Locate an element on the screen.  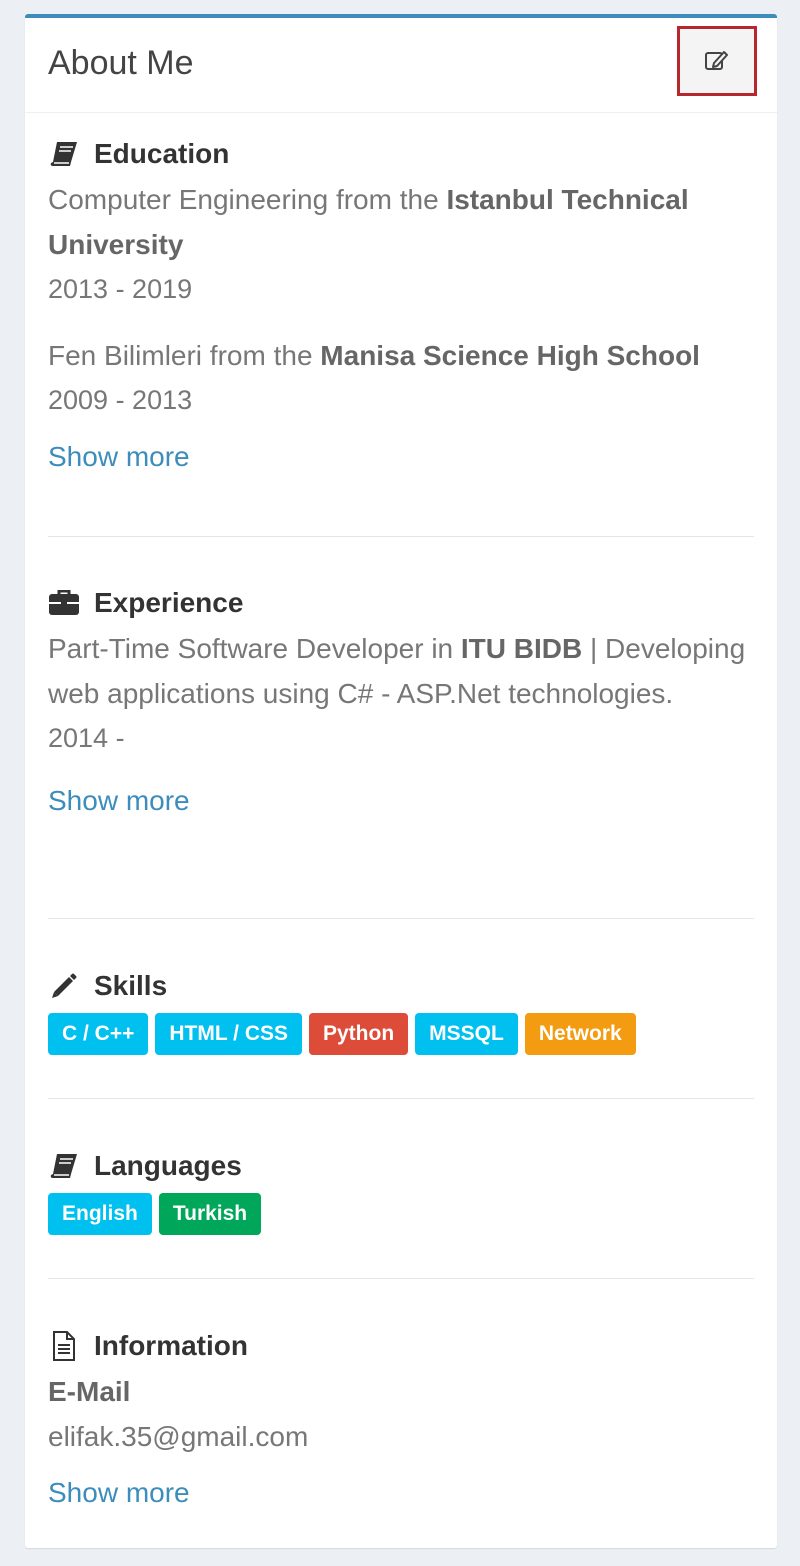
skill-label: MSSQL is located at coordinates (466, 1034).